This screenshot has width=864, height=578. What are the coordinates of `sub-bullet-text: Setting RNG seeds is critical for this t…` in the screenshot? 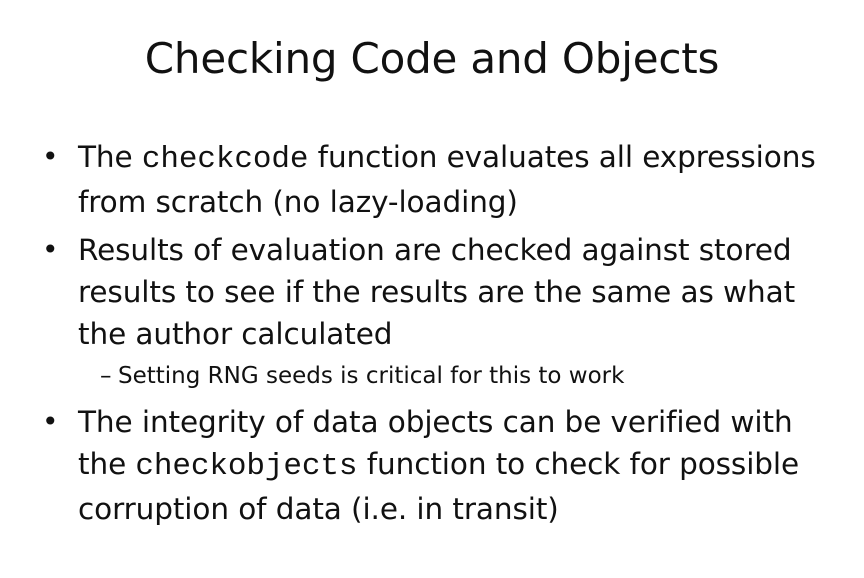 It's located at (371, 376).